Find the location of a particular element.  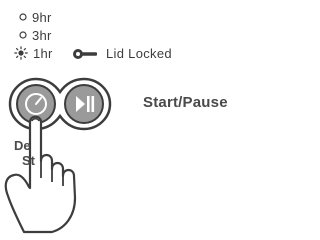

start-pause-label: Start/Pause is located at coordinates (185, 102).